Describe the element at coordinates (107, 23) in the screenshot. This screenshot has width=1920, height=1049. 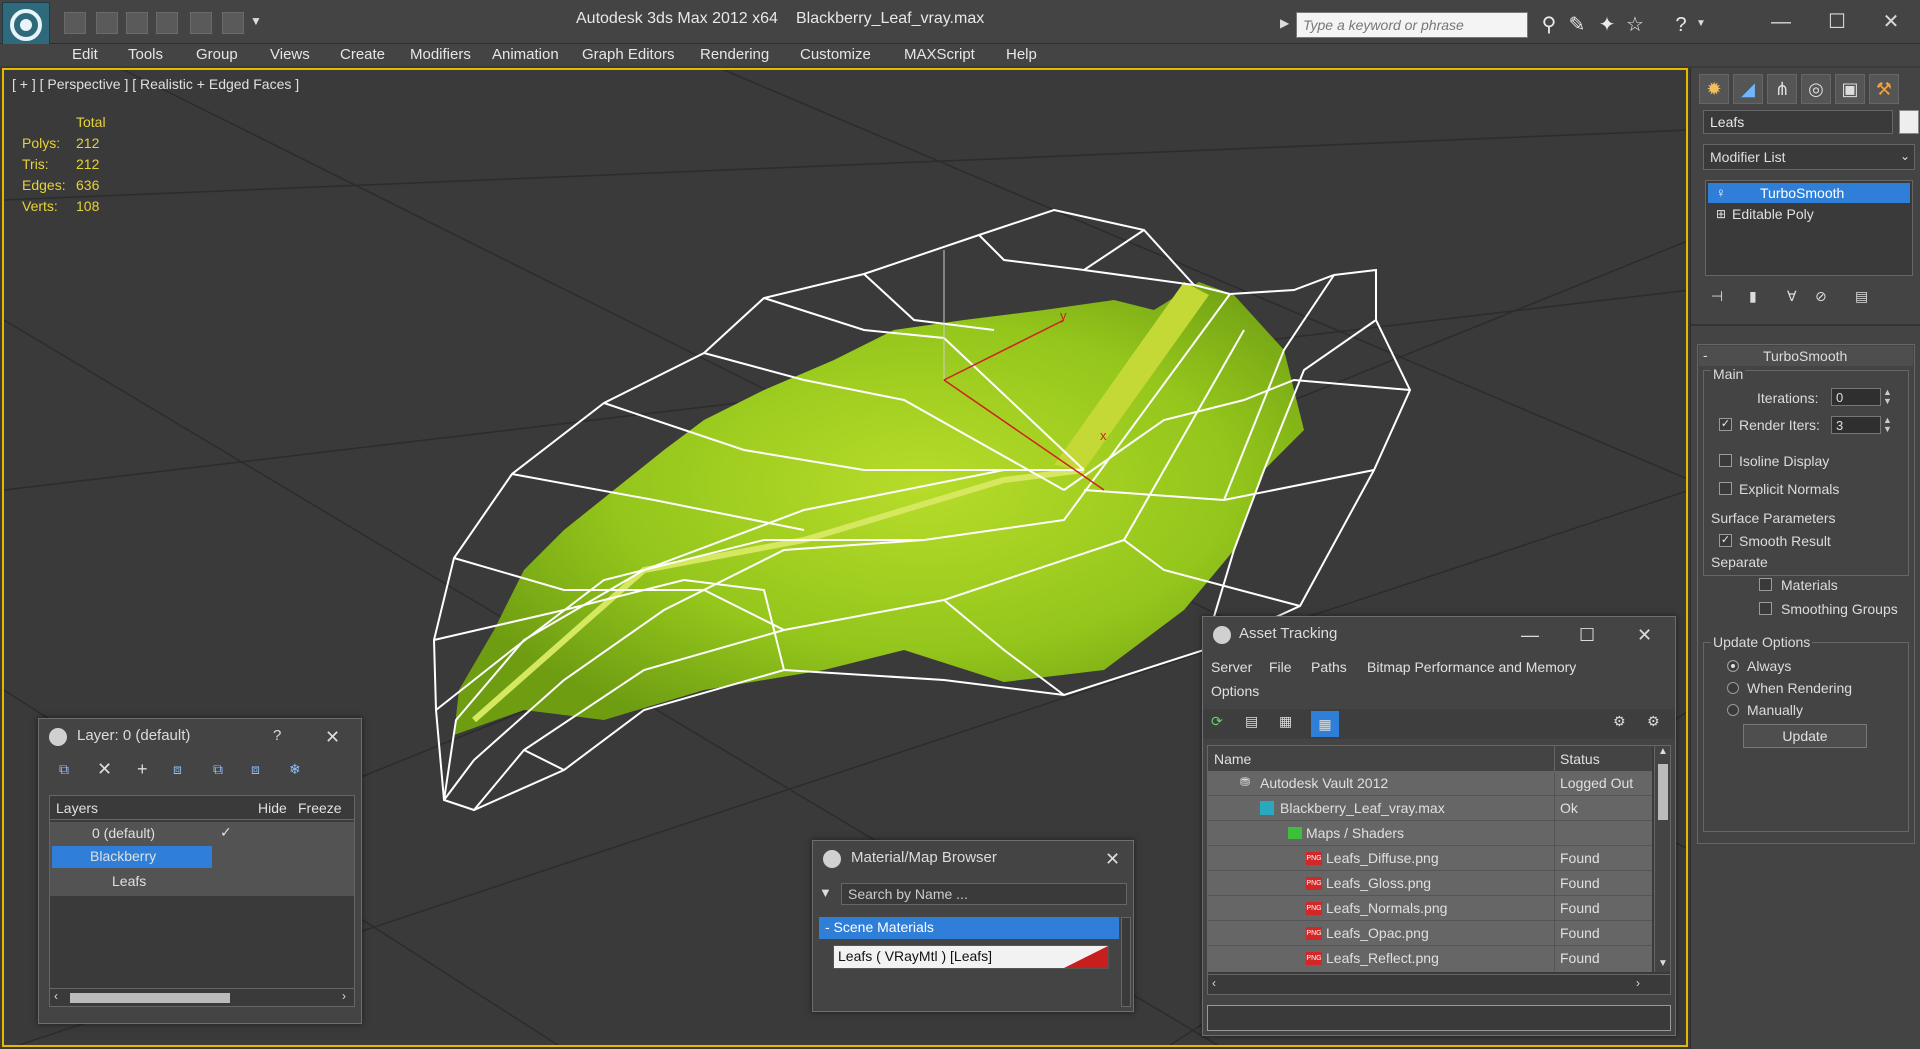
I see `save-file-icon` at that location.